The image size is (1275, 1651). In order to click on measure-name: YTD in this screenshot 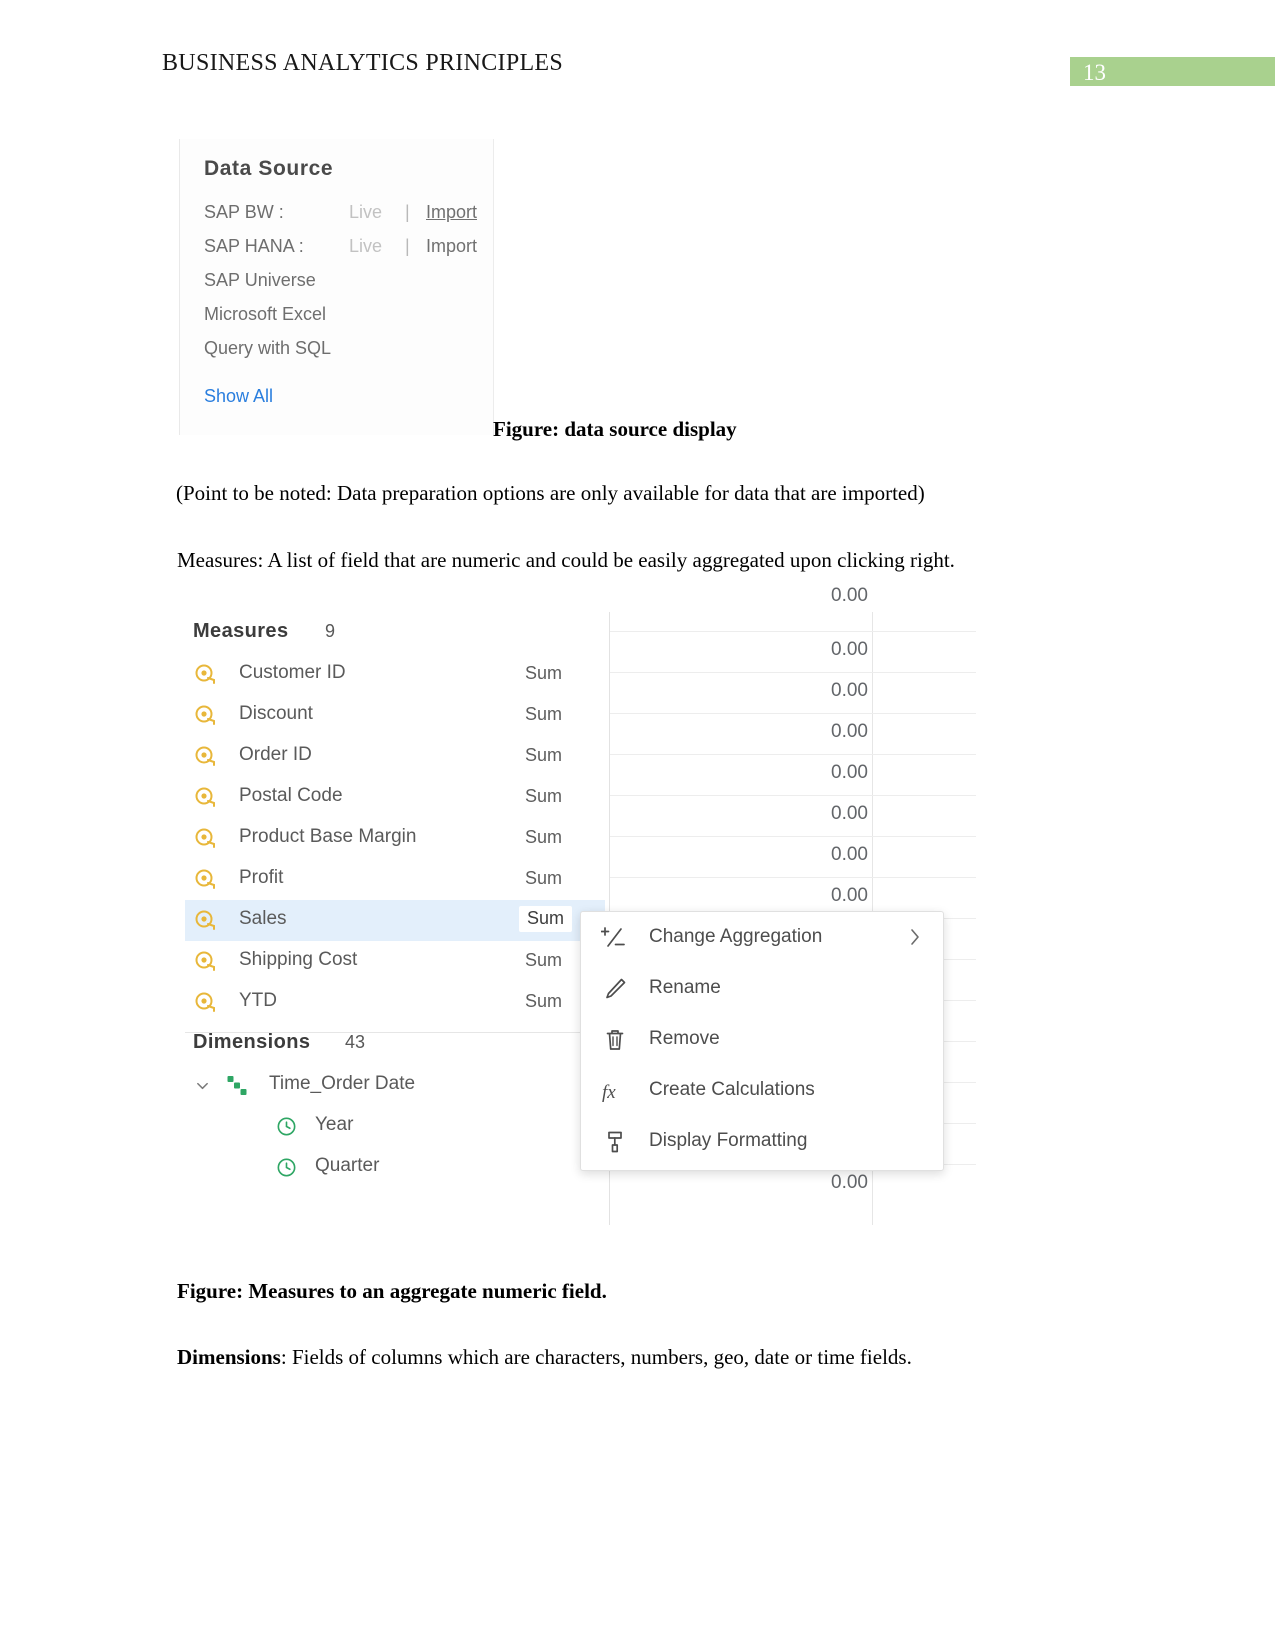, I will do `click(258, 1000)`.